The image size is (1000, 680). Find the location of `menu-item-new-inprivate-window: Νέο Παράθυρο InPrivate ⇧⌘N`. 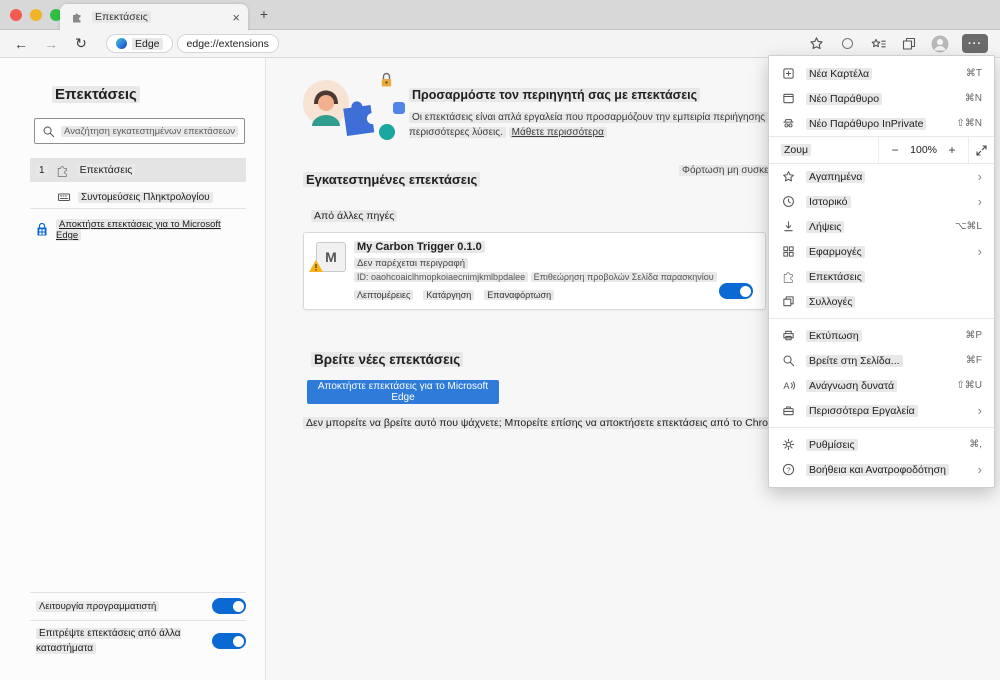

menu-item-new-inprivate-window: Νέο Παράθυρο InPrivate ⇧⌘N is located at coordinates (881, 123).